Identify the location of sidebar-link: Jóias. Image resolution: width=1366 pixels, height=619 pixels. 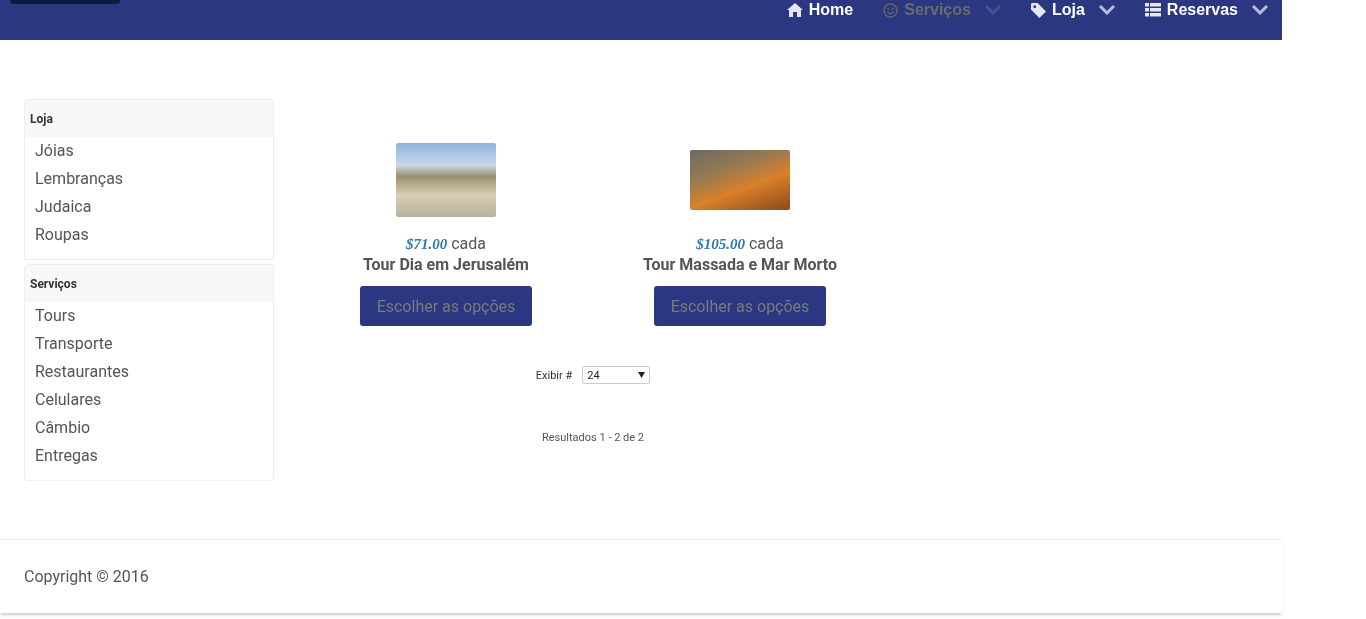
(49, 151).